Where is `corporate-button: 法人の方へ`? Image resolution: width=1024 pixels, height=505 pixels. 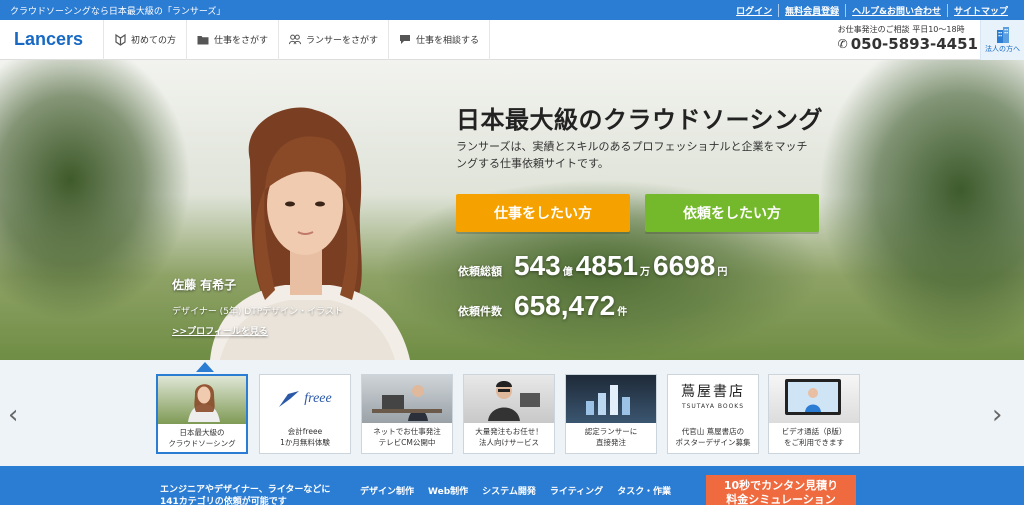 corporate-button: 法人の方へ is located at coordinates (1002, 40).